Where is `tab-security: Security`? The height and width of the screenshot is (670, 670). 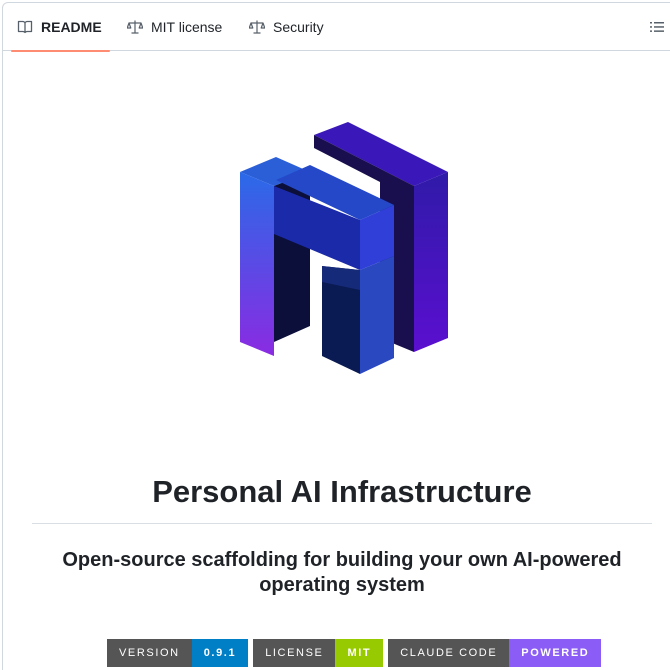 tab-security: Security is located at coordinates (286, 27).